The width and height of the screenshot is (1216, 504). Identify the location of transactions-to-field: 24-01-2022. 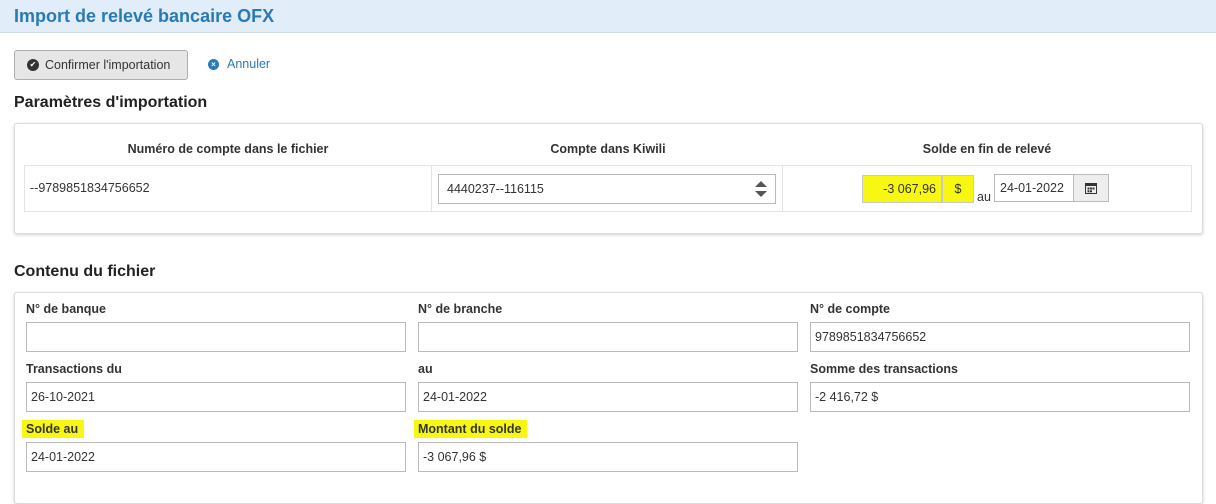
(608, 397).